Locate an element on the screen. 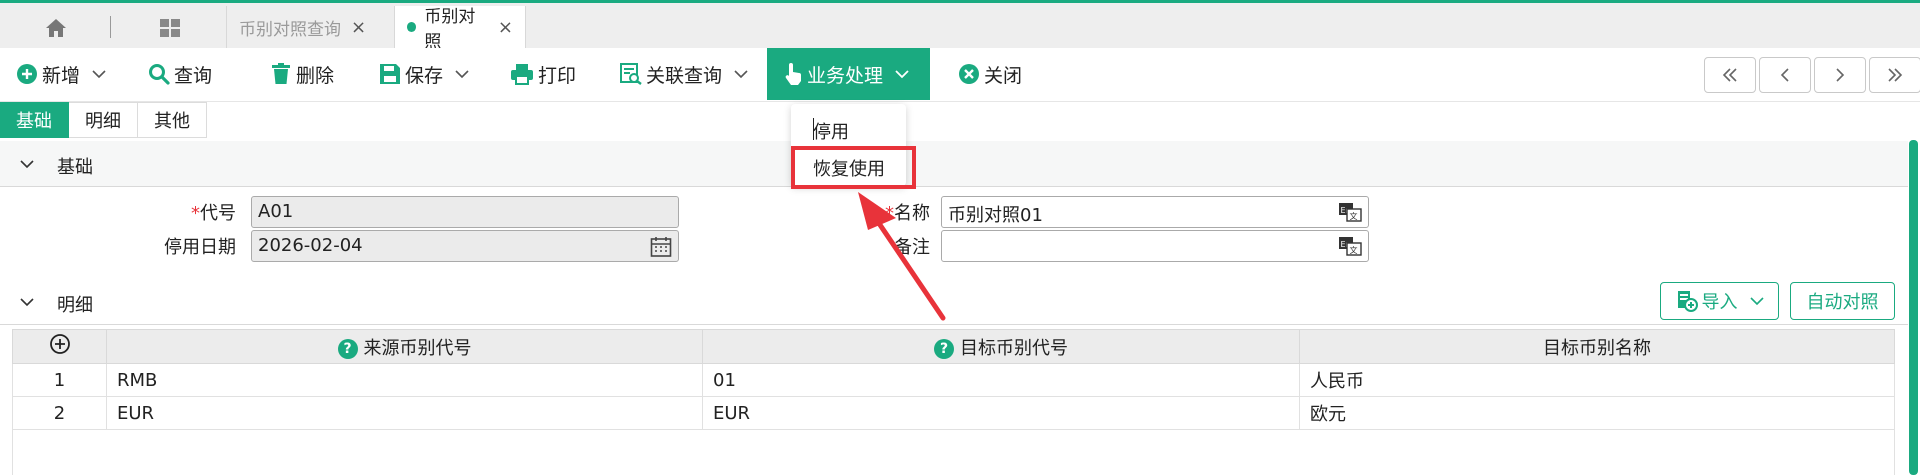 Image resolution: width=1920 pixels, height=475 pixels. add-label: 新增 is located at coordinates (61, 75).